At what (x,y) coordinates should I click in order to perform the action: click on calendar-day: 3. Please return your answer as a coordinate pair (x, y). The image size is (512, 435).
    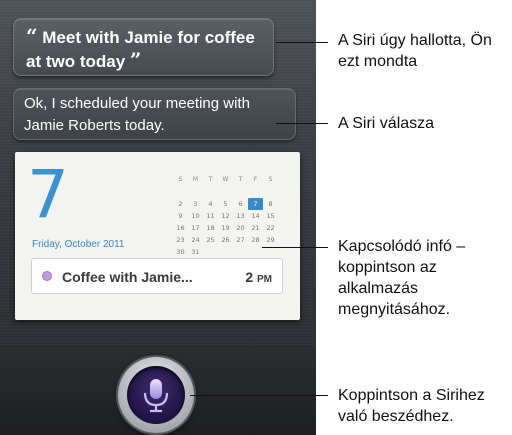
    Looking at the image, I should click on (195, 204).